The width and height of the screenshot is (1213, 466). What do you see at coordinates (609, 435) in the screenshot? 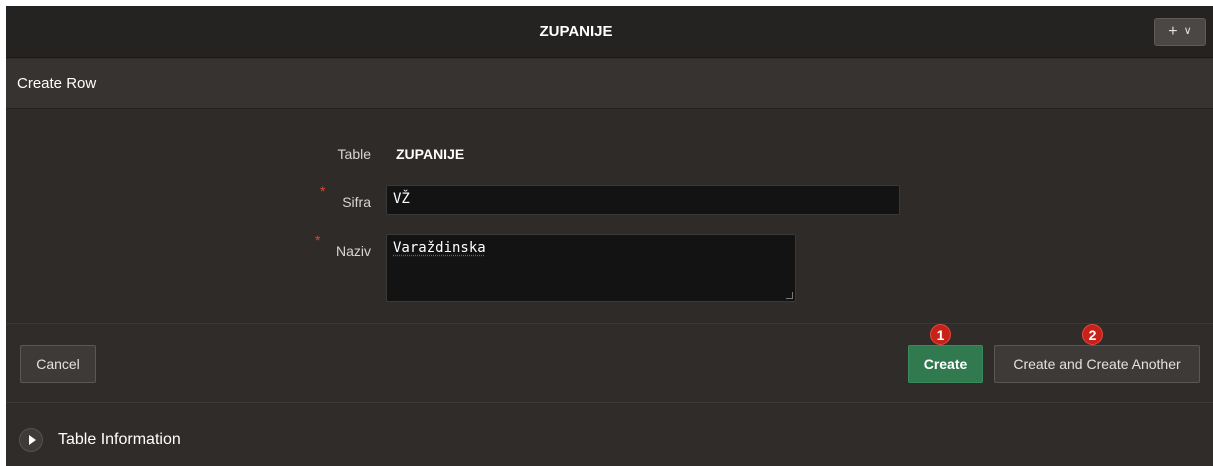
I see `table-information-region: Table Information` at bounding box center [609, 435].